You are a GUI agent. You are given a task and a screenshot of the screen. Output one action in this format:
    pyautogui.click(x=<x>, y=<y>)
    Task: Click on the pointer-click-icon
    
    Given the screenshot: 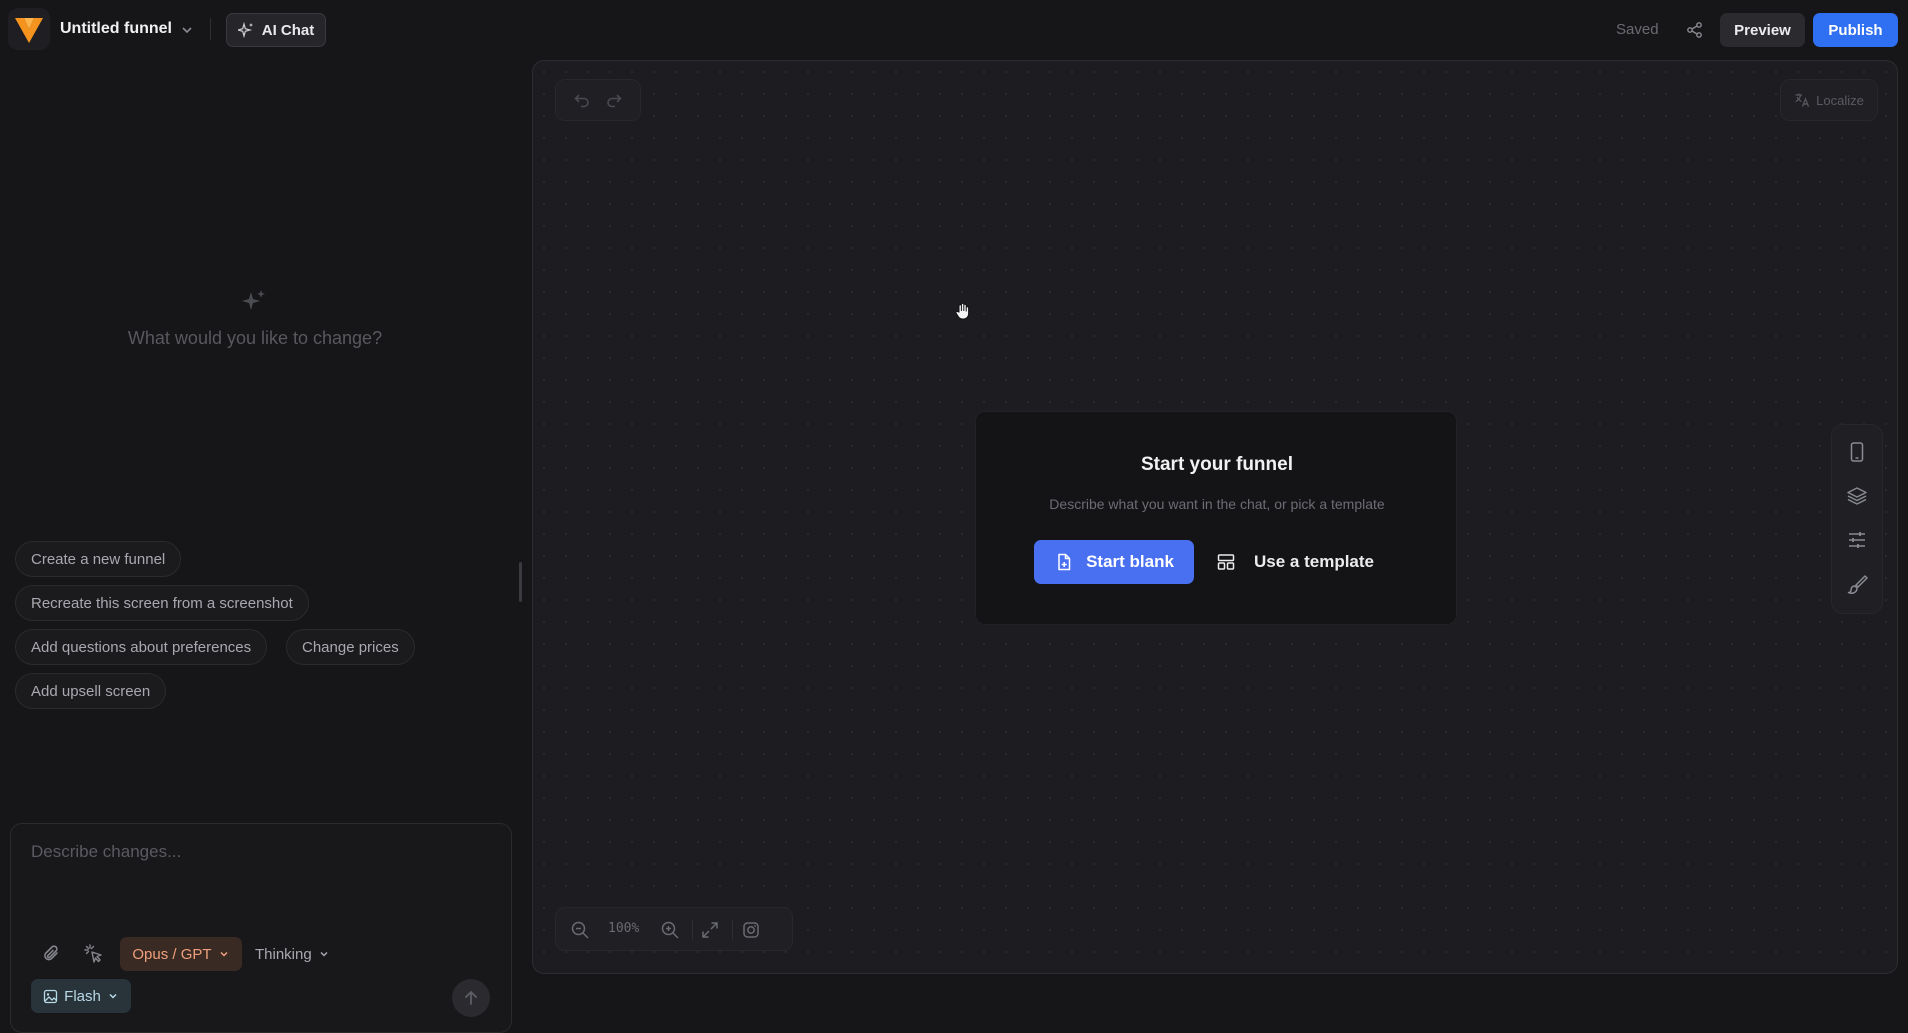 What is the action you would take?
    pyautogui.click(x=94, y=954)
    